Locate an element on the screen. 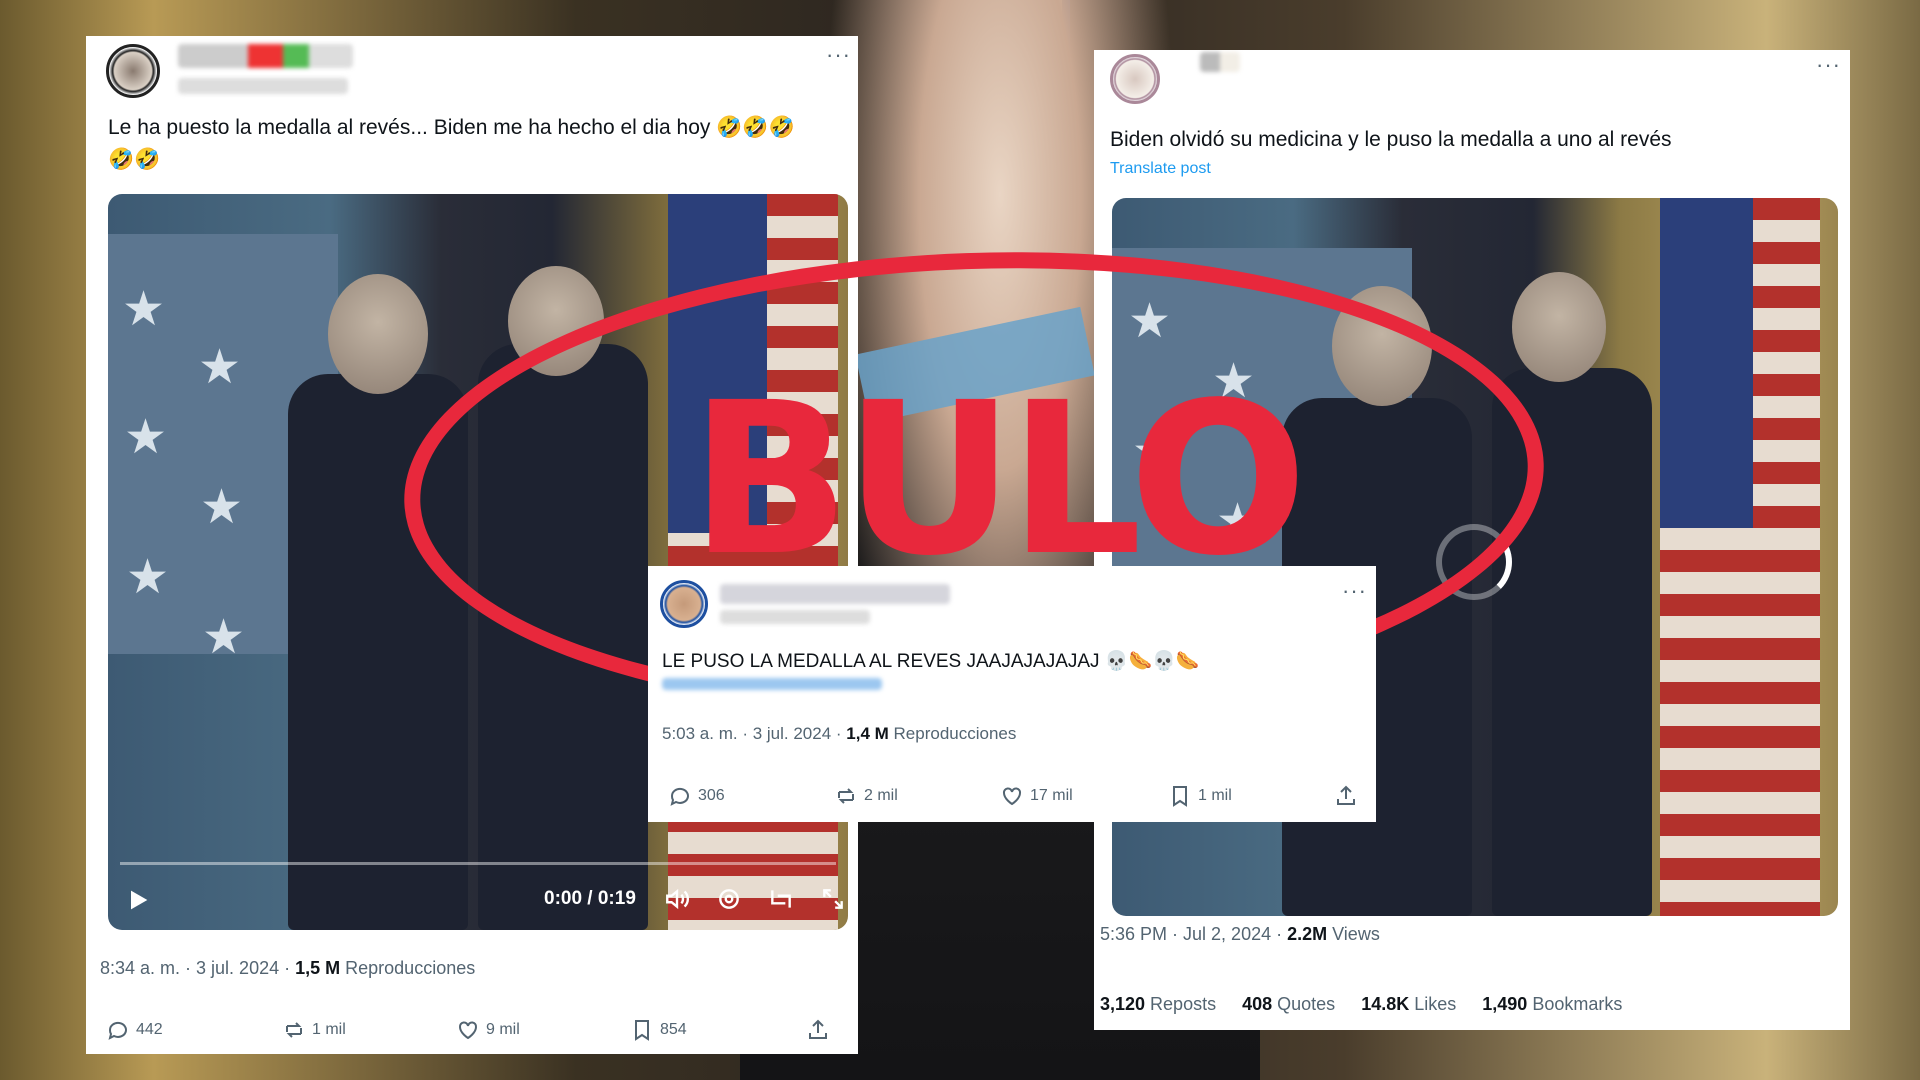 The width and height of the screenshot is (1920, 1080). repost-button: 1 mil is located at coordinates (314, 1030).